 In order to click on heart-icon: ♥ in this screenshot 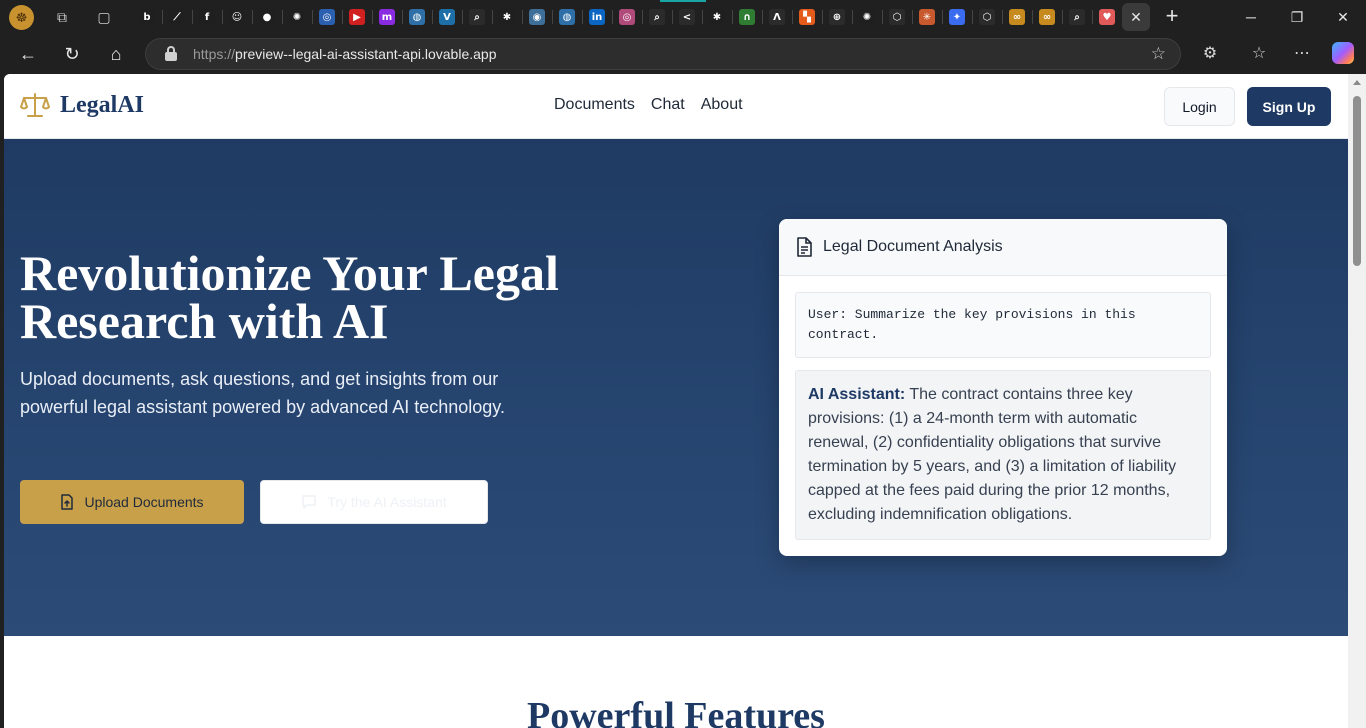, I will do `click(1107, 17)`.